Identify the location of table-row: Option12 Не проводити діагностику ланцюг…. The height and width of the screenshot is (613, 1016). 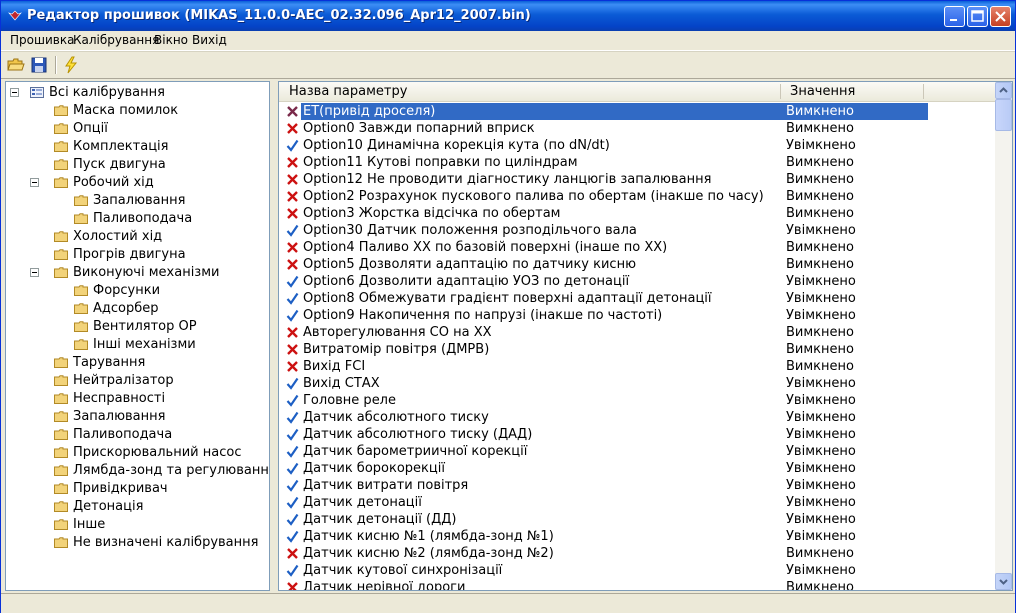
(637, 179).